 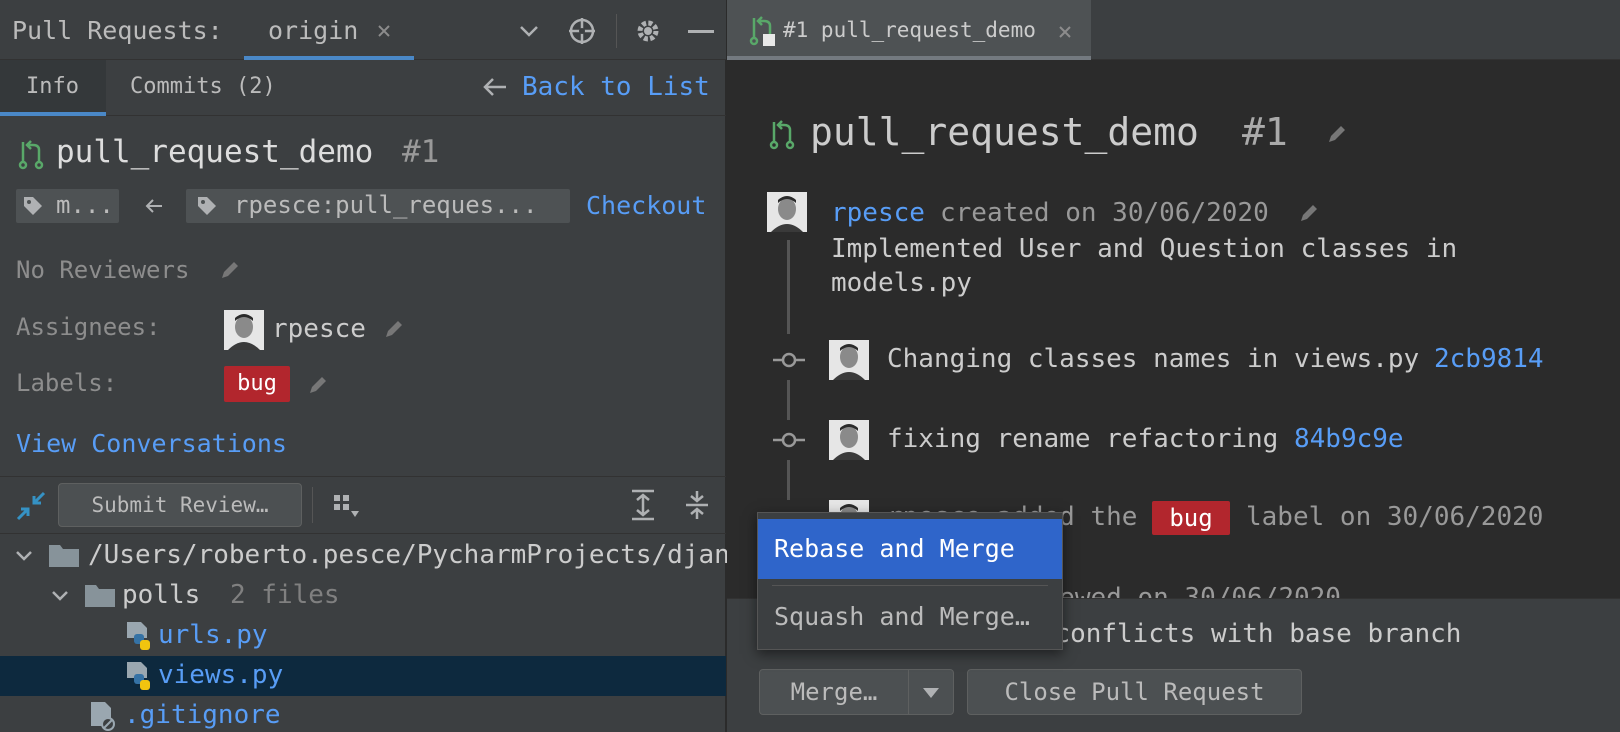 I want to click on panel-header: Pull Requests: origin, so click(x=363, y=30).